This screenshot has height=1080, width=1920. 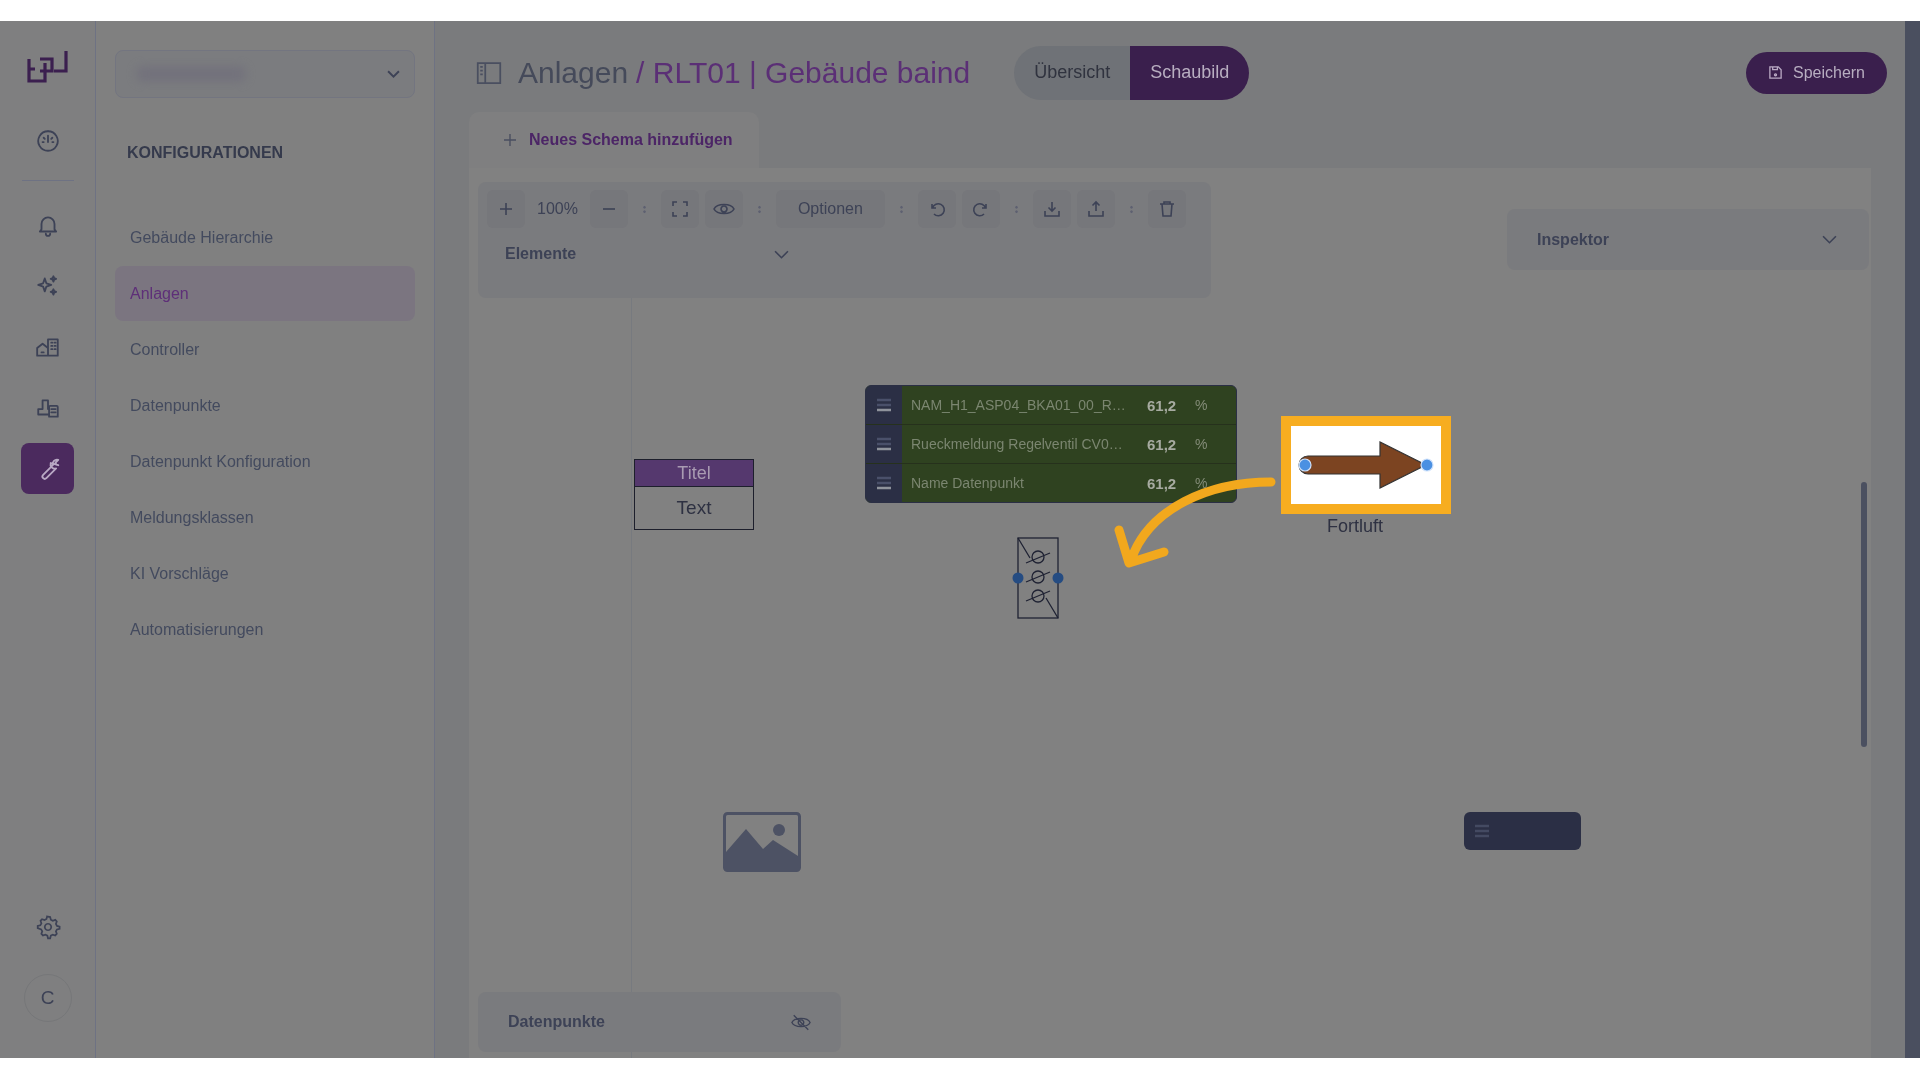 I want to click on empty-datapoint-node, so click(x=1522, y=831).